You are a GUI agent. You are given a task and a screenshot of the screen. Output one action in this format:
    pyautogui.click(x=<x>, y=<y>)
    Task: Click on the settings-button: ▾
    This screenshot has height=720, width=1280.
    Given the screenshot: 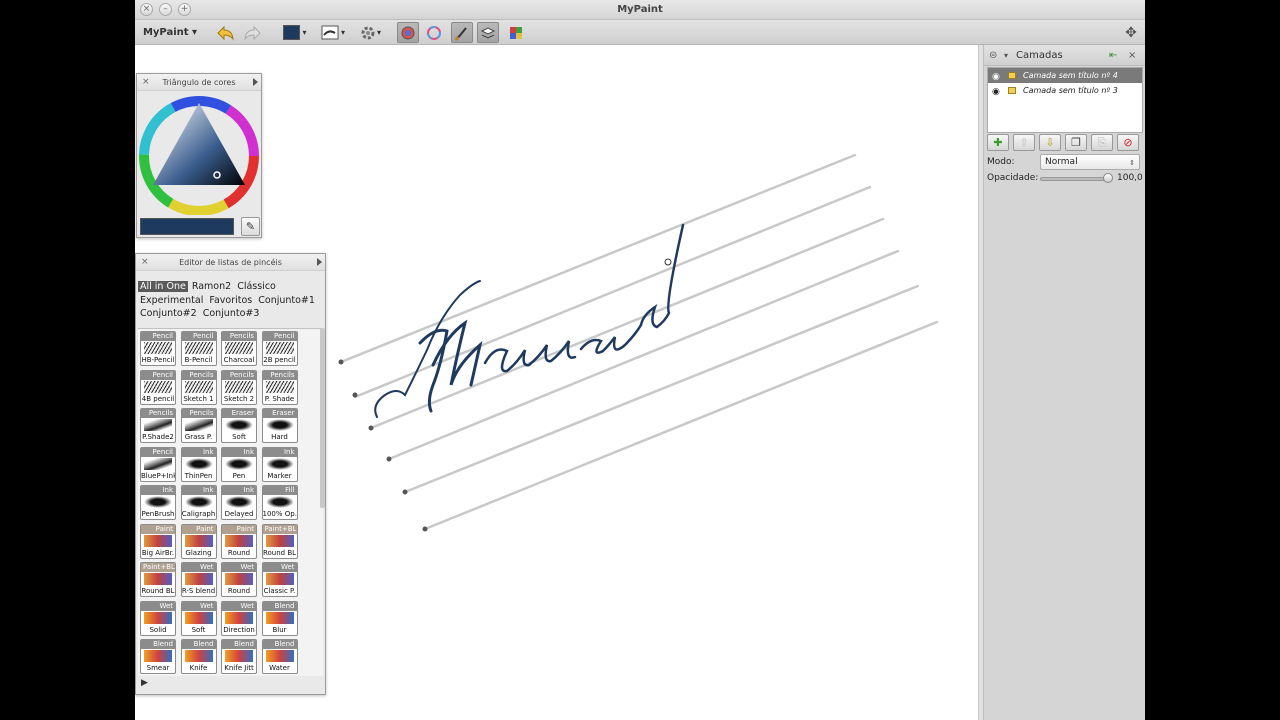 What is the action you would take?
    pyautogui.click(x=370, y=32)
    